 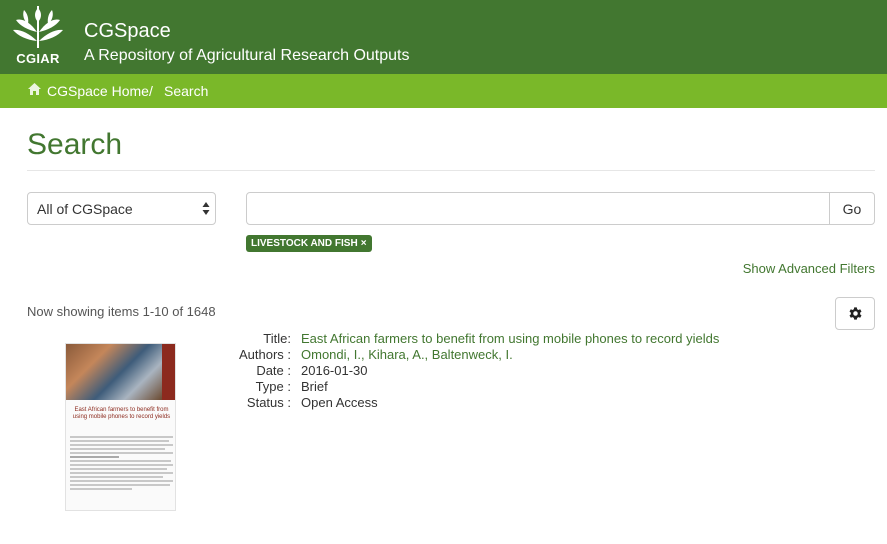 What do you see at coordinates (34, 89) in the screenshot?
I see `home-icon` at bounding box center [34, 89].